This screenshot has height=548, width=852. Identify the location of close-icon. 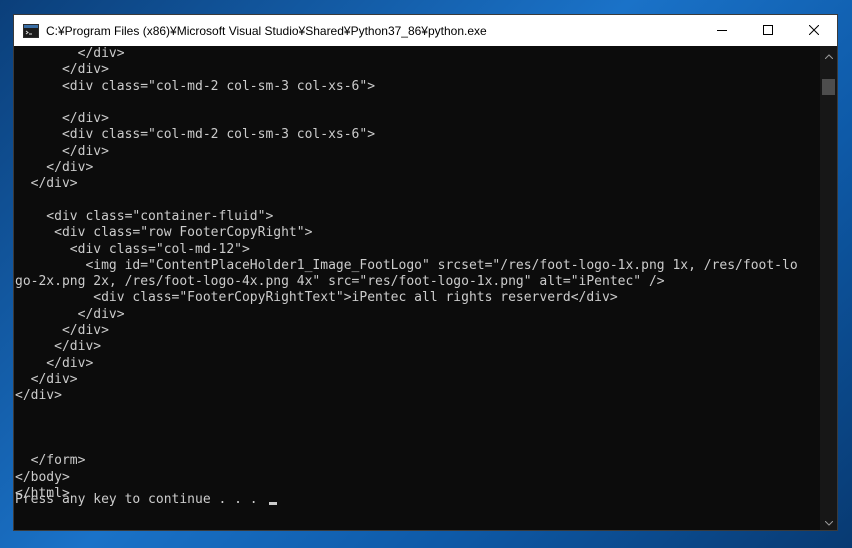
(814, 31).